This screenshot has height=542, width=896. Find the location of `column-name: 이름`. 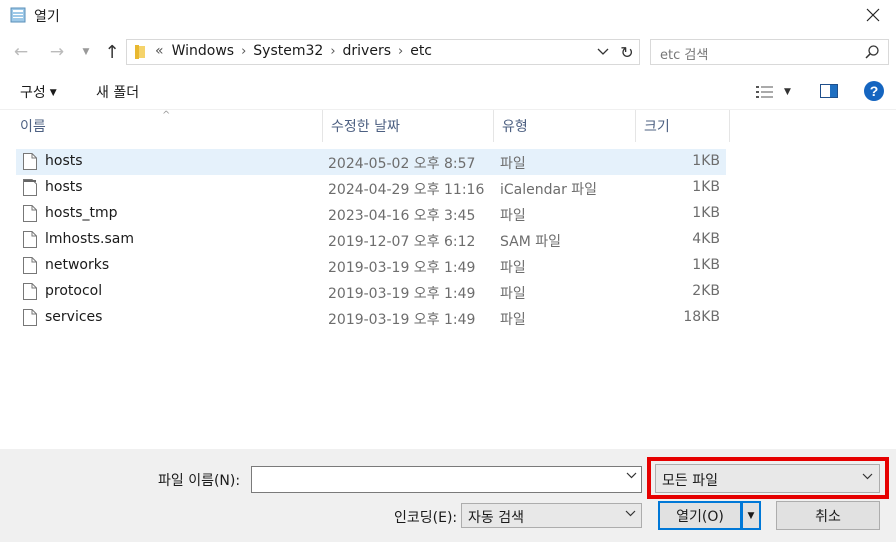

column-name: 이름 is located at coordinates (167, 126).